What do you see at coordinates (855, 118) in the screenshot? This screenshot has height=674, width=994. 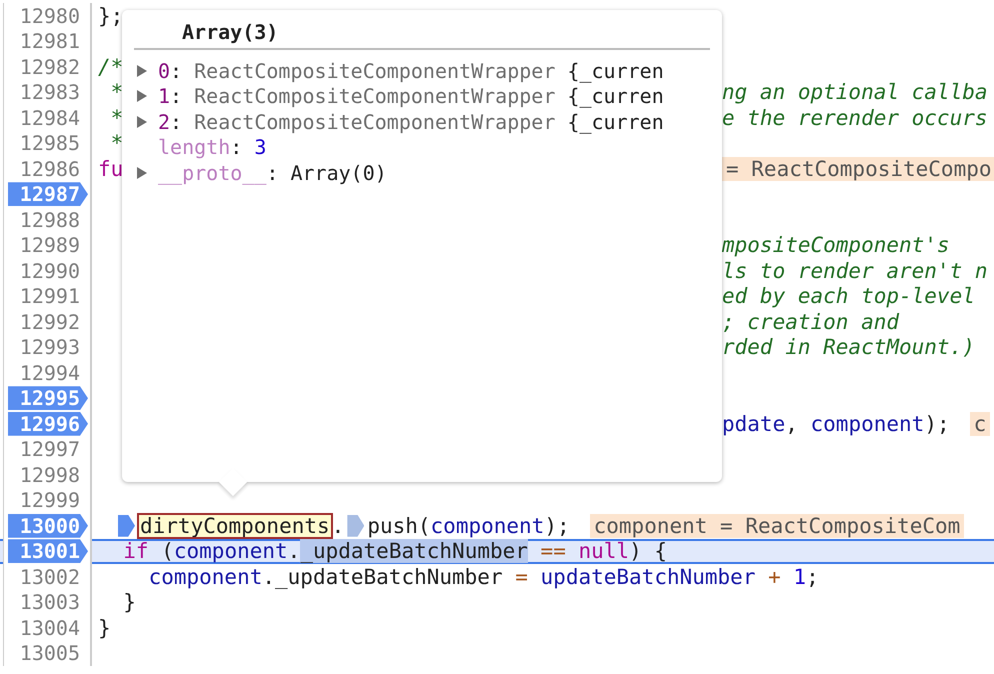 I see `code-comment: e the rerender occurs` at bounding box center [855, 118].